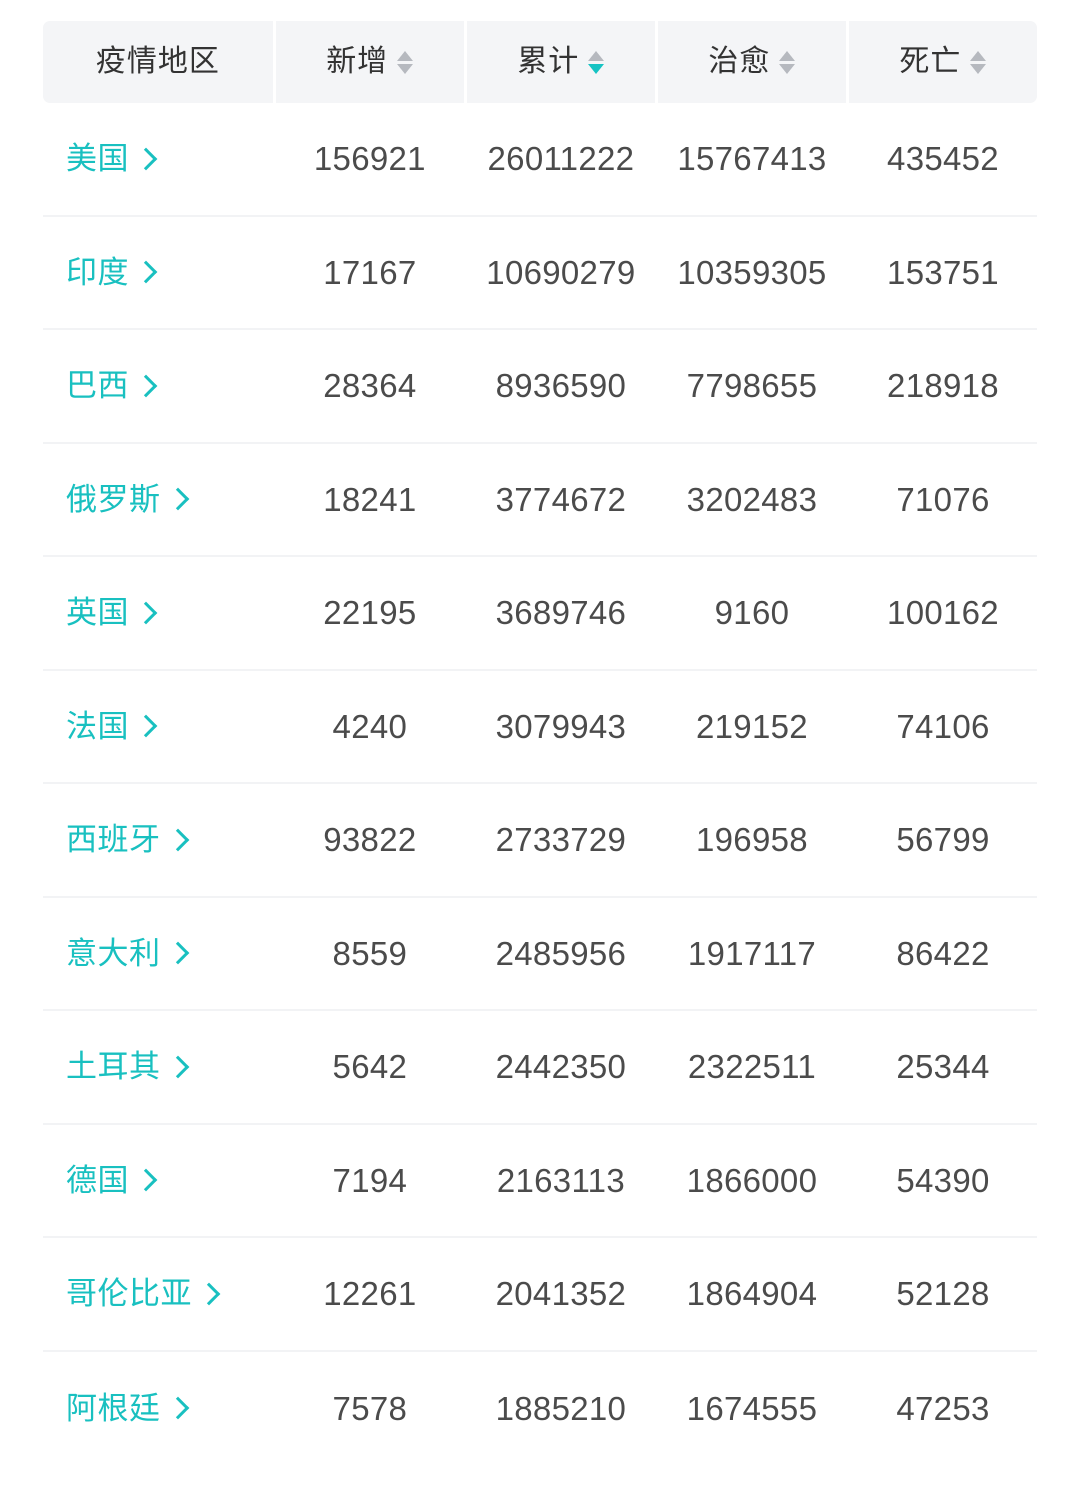  I want to click on deaths-cell: 54390, so click(943, 1180).